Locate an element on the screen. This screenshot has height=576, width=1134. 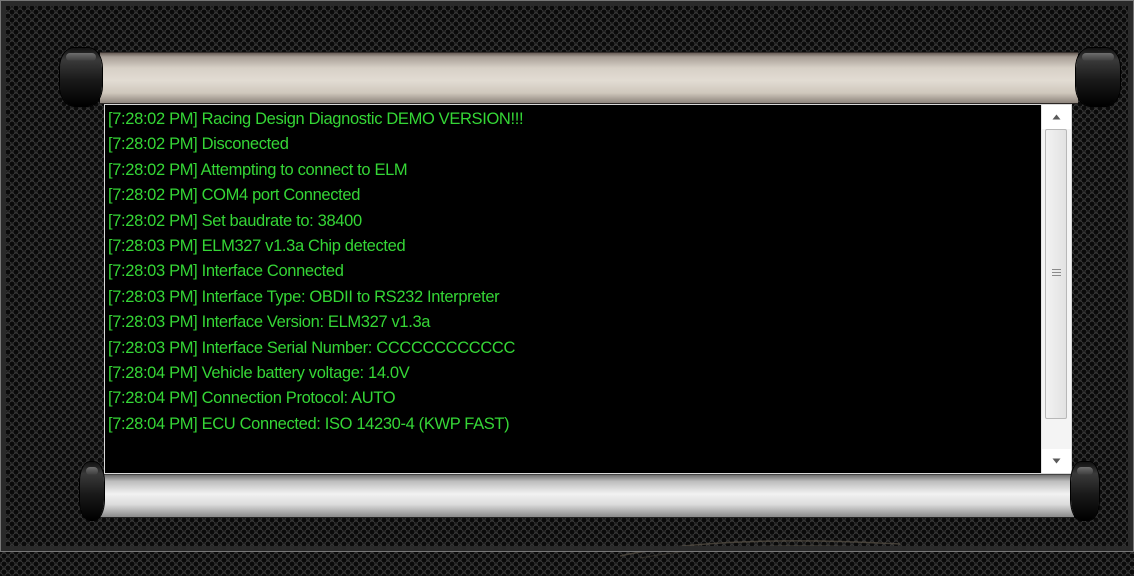
scroll-thumb is located at coordinates (1056, 274).